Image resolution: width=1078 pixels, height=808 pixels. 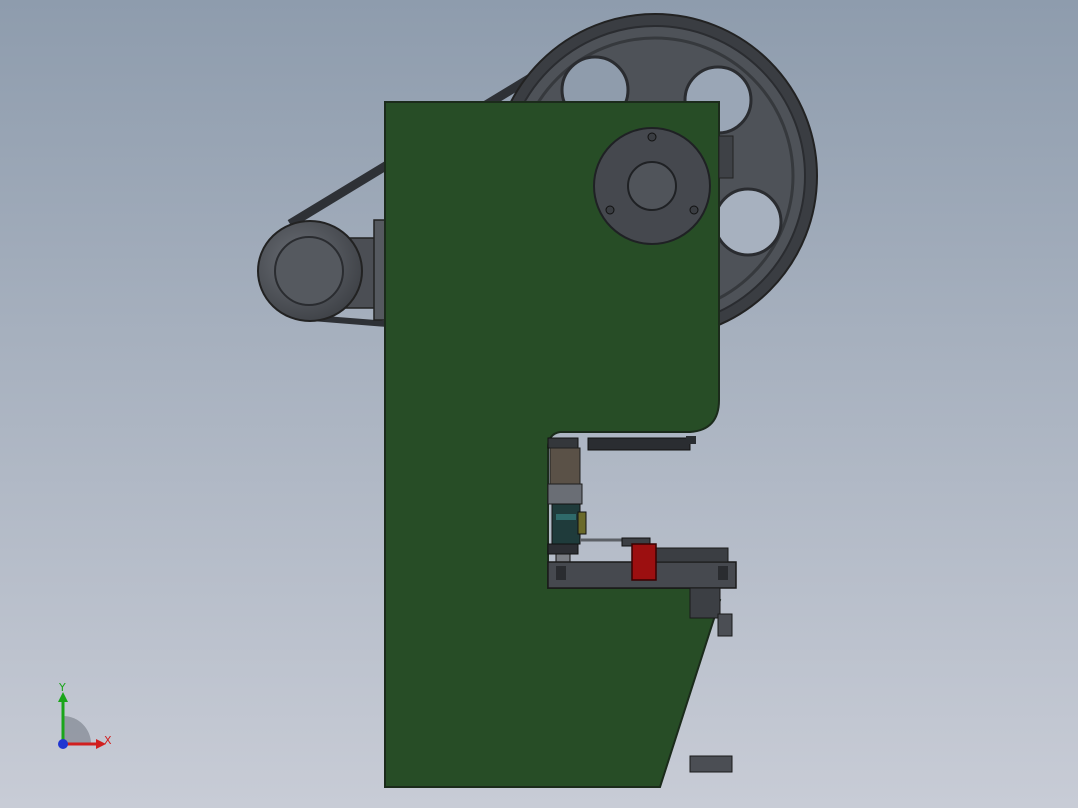 What do you see at coordinates (652, 186) in the screenshot?
I see `crankshaft-hub` at bounding box center [652, 186].